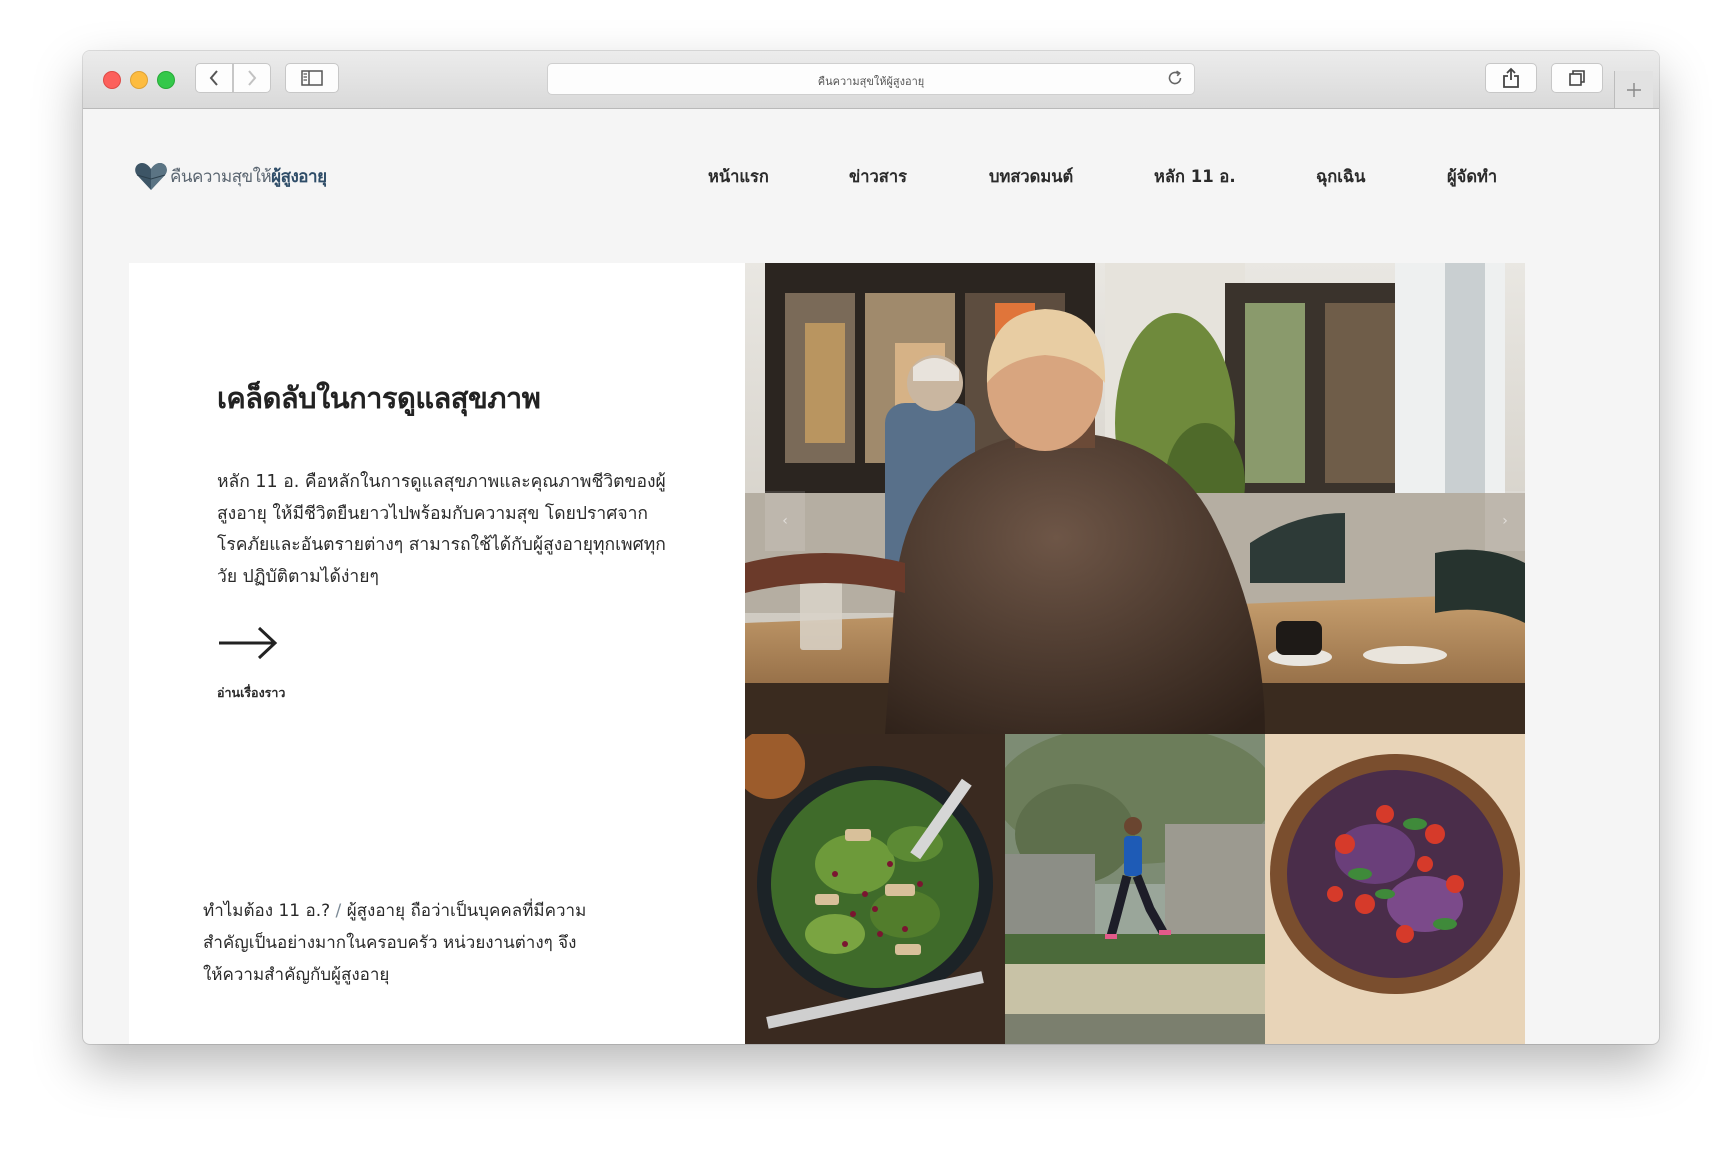 The height and width of the screenshot is (1152, 1728). What do you see at coordinates (1135, 889) in the screenshot?
I see `photo-woman-jogging` at bounding box center [1135, 889].